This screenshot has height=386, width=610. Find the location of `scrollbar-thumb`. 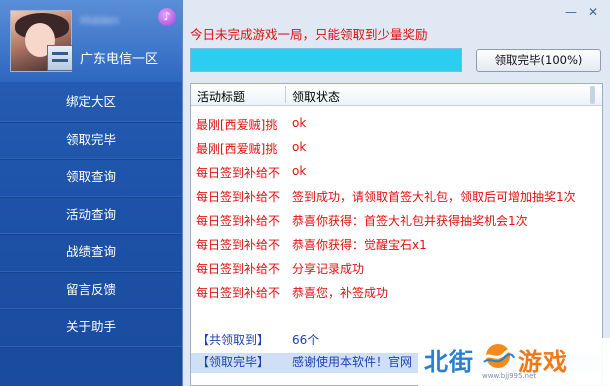

scrollbar-thumb is located at coordinates (592, 95).